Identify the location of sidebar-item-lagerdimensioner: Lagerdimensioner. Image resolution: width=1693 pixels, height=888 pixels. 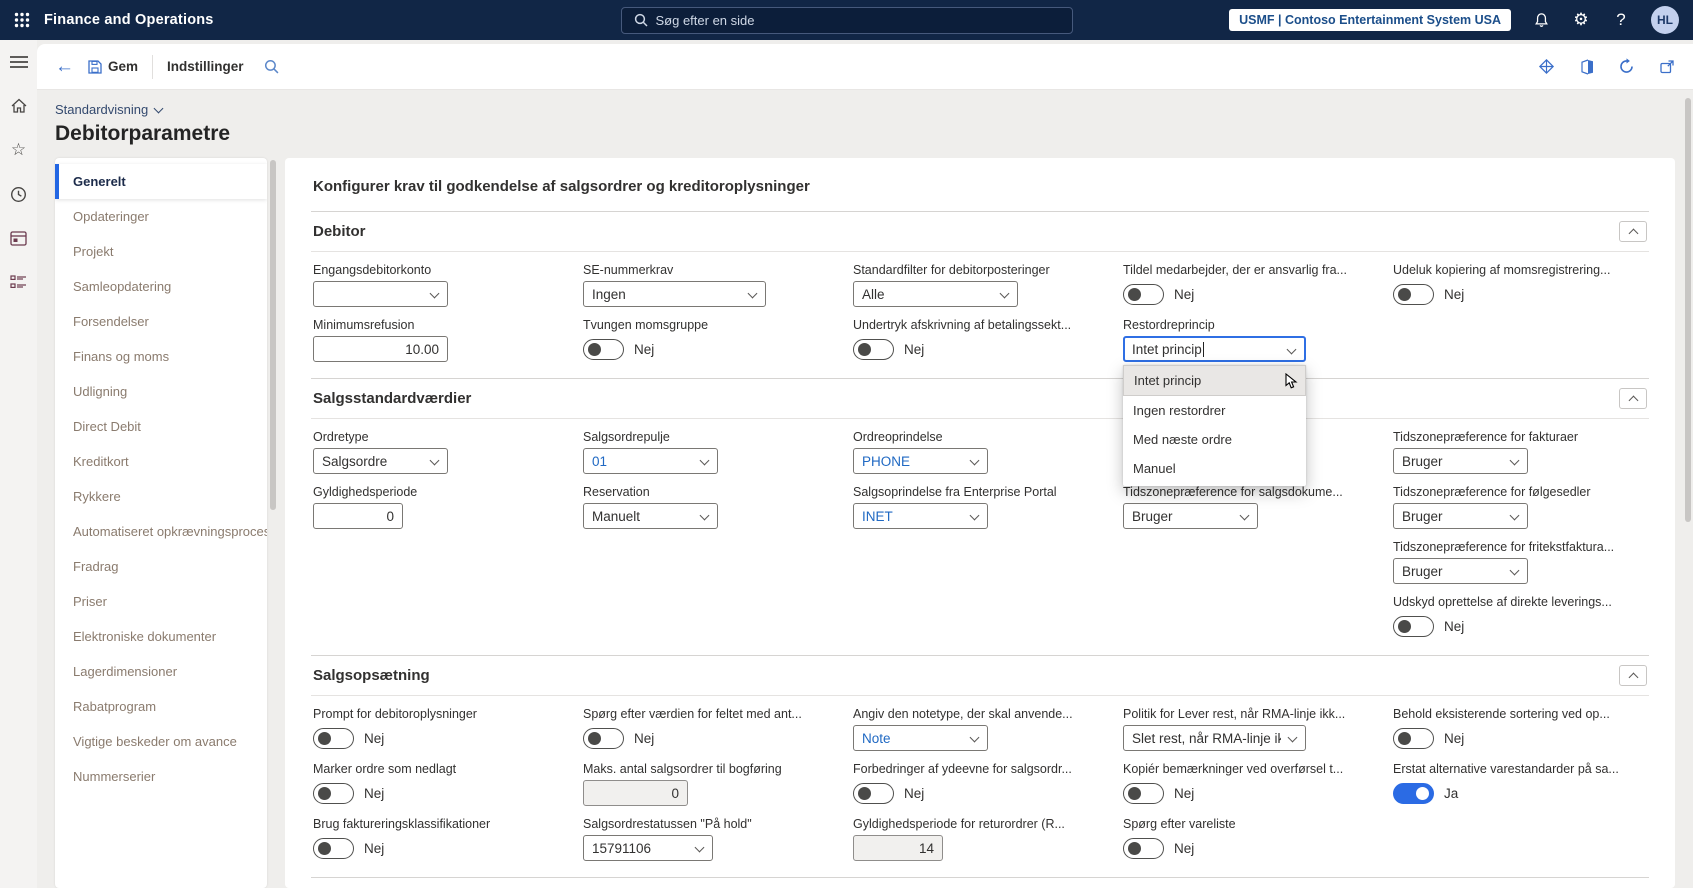
(161, 671).